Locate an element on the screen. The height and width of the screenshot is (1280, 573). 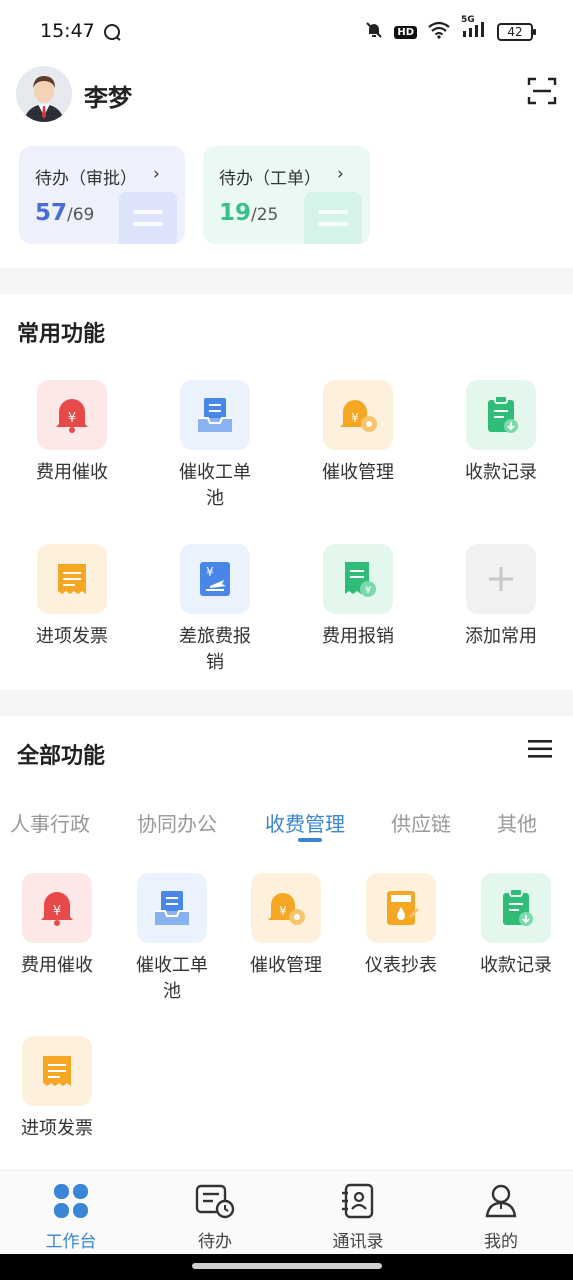
common-item-collection-mgmt: ¥ 催收管理 is located at coordinates (358, 433).